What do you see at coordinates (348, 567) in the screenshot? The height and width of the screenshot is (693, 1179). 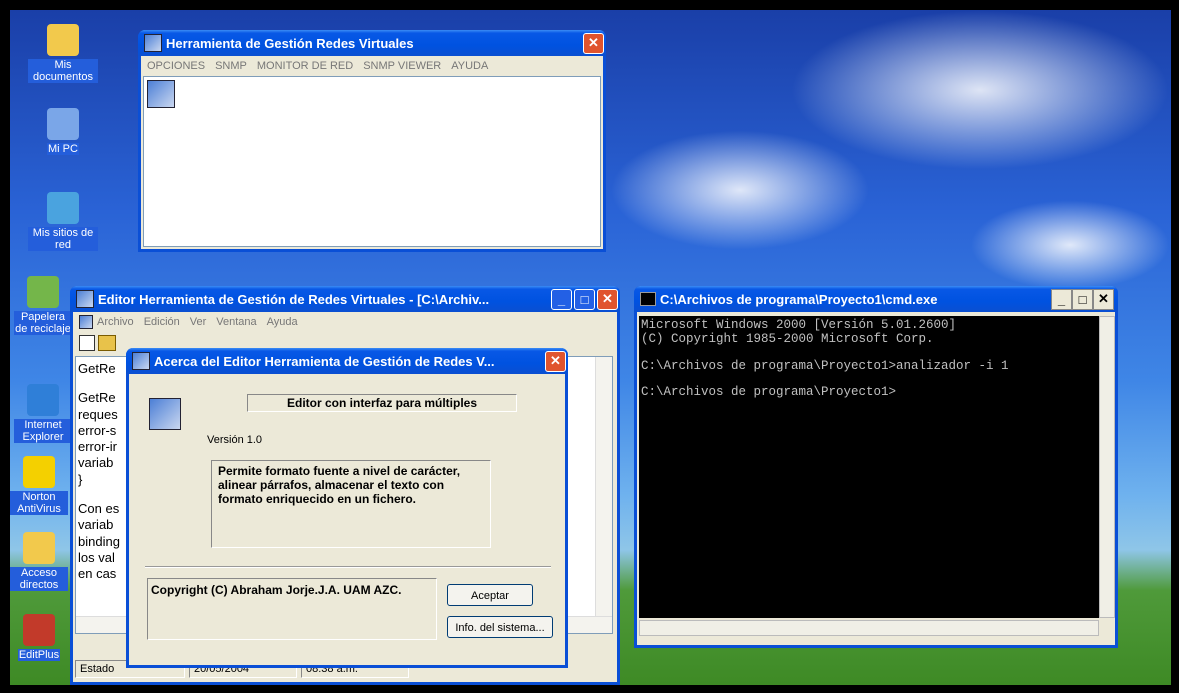 I see `separator` at bounding box center [348, 567].